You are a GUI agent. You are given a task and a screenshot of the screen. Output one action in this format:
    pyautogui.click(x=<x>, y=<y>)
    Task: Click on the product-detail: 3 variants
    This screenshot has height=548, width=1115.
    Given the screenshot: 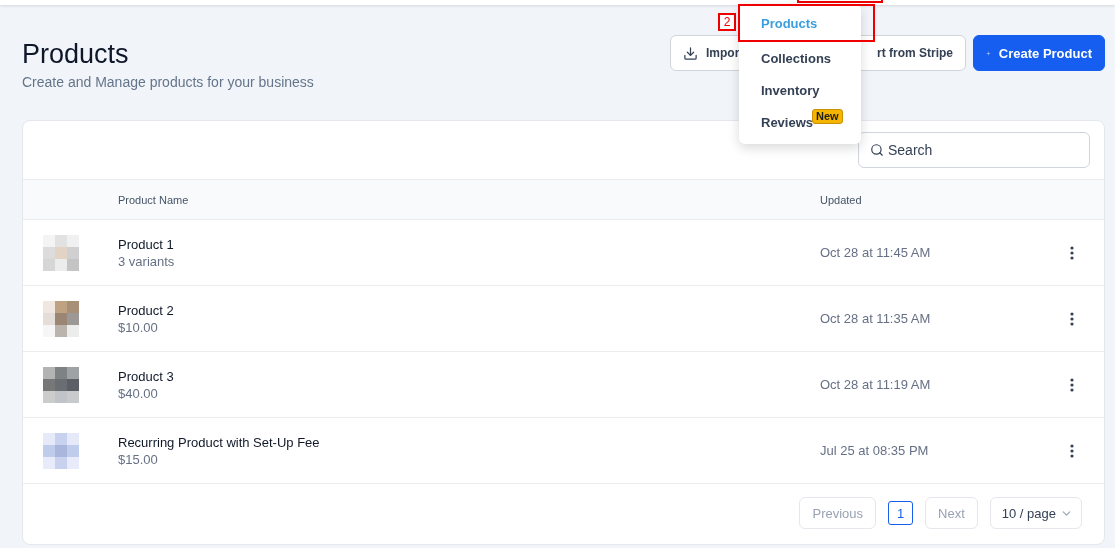 What is the action you would take?
    pyautogui.click(x=147, y=261)
    